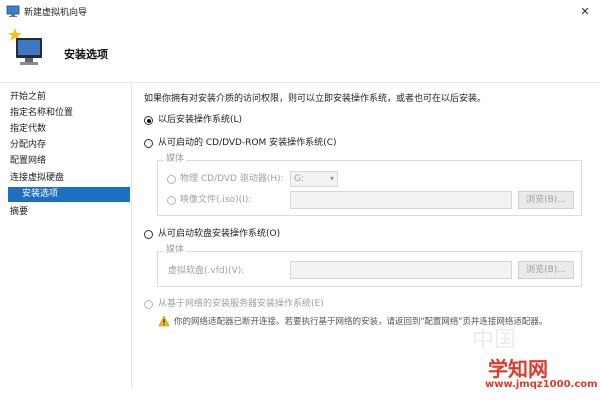 The width and height of the screenshot is (600, 400). Describe the element at coordinates (241, 304) in the screenshot. I see `label-install-network: 从基于网络的安装服务器安装操作系统(E)` at that location.